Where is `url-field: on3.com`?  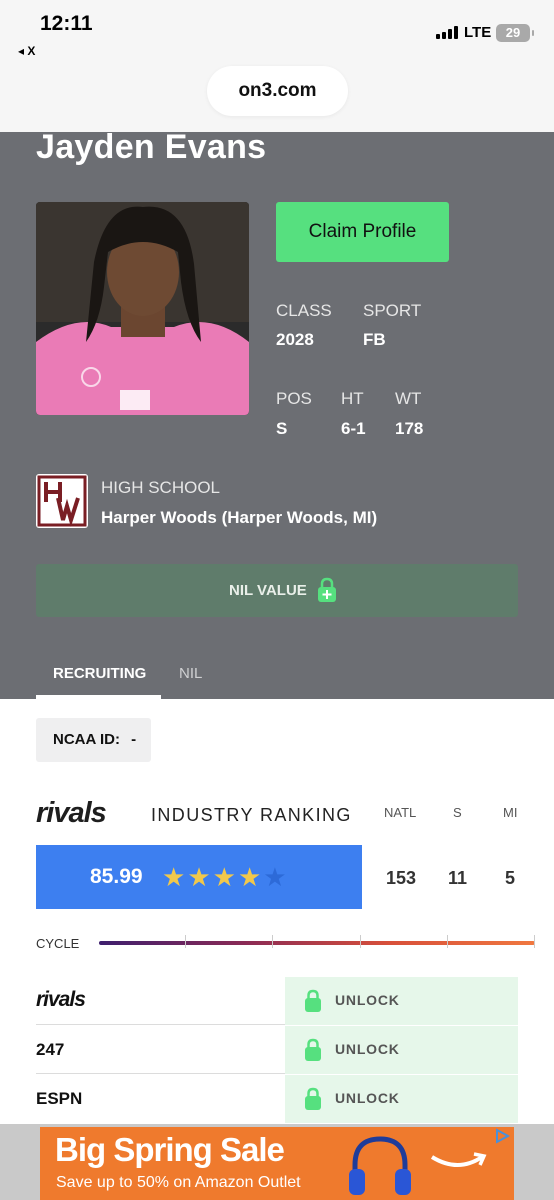 url-field: on3.com is located at coordinates (277, 91).